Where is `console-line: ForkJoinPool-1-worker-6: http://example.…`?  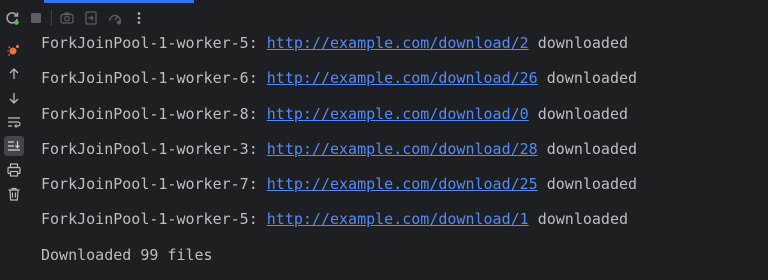 console-line: ForkJoinPool-1-worker-6: http://example.… is located at coordinates (401, 82).